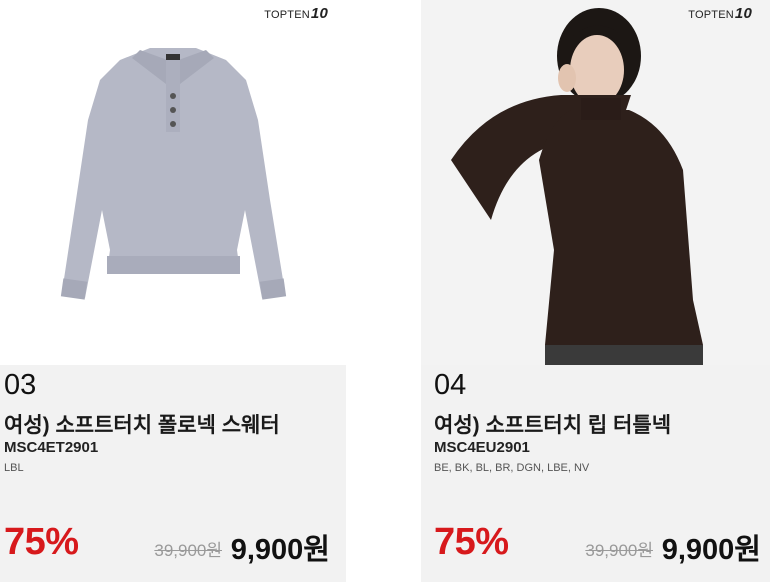  Describe the element at coordinates (14, 468) in the screenshot. I see `color-options: LBL` at that location.